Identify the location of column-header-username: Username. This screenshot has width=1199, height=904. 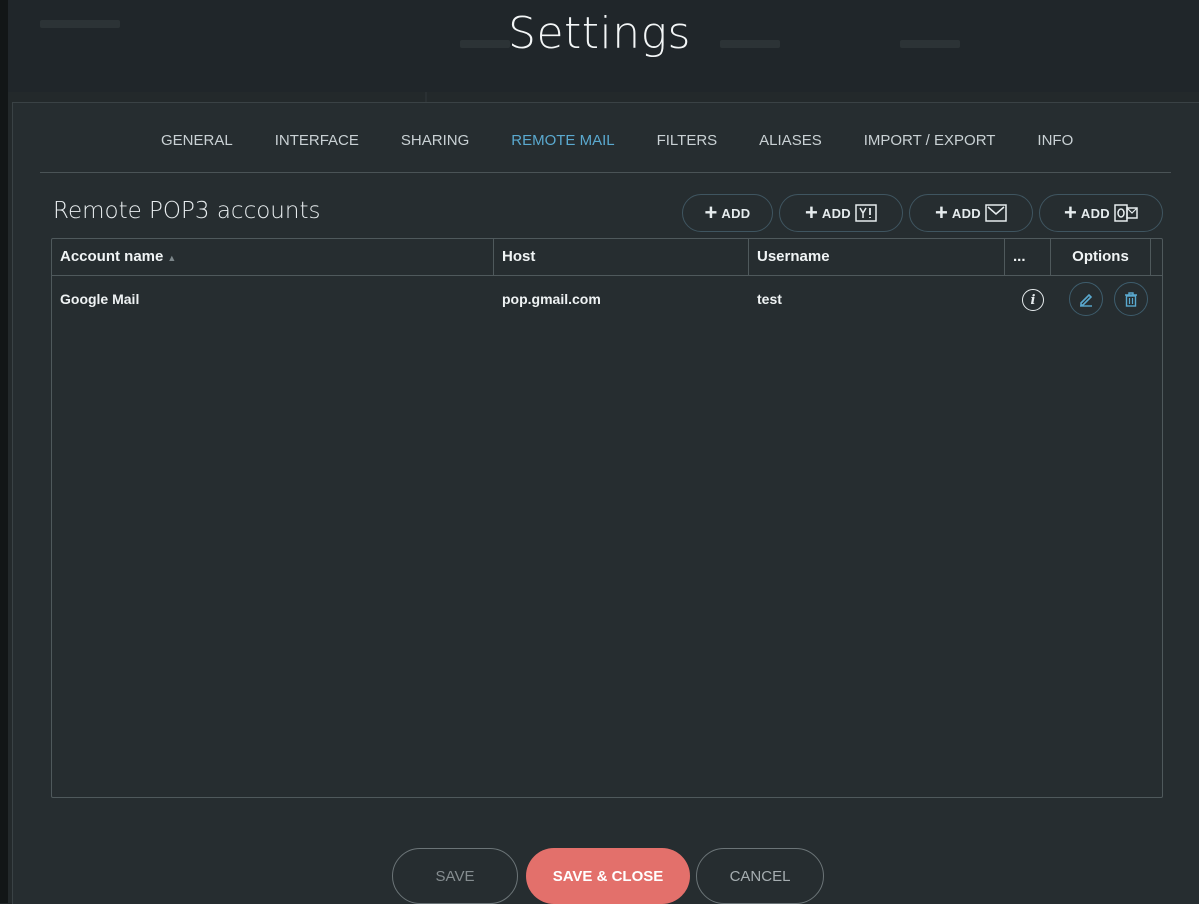
(877, 257).